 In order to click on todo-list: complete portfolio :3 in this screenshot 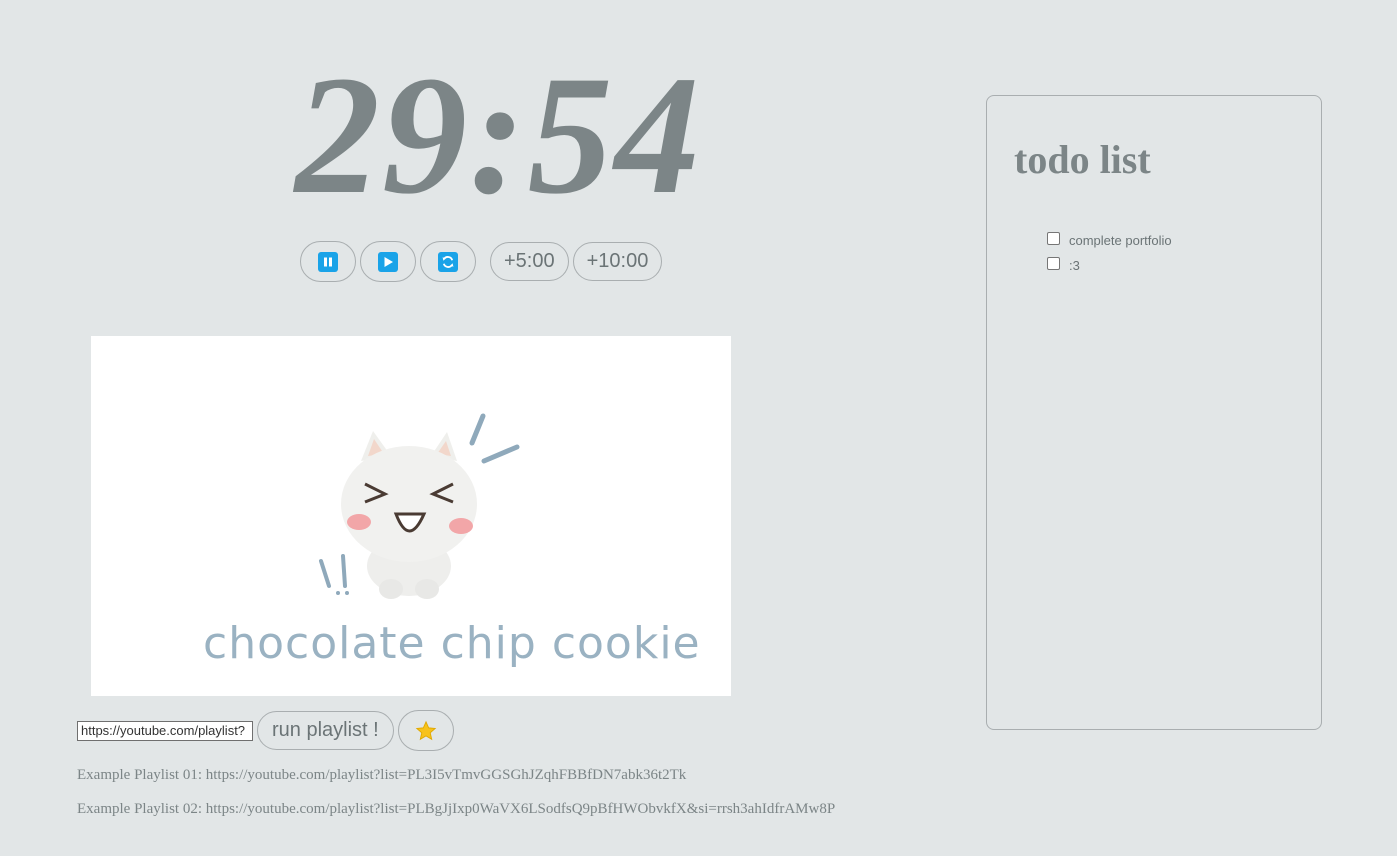, I will do `click(1109, 253)`.